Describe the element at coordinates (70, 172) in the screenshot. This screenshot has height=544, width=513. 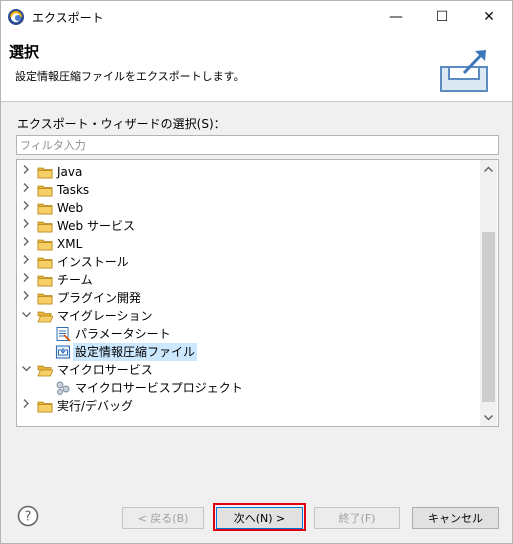
I see `tree-item-label: Java` at that location.